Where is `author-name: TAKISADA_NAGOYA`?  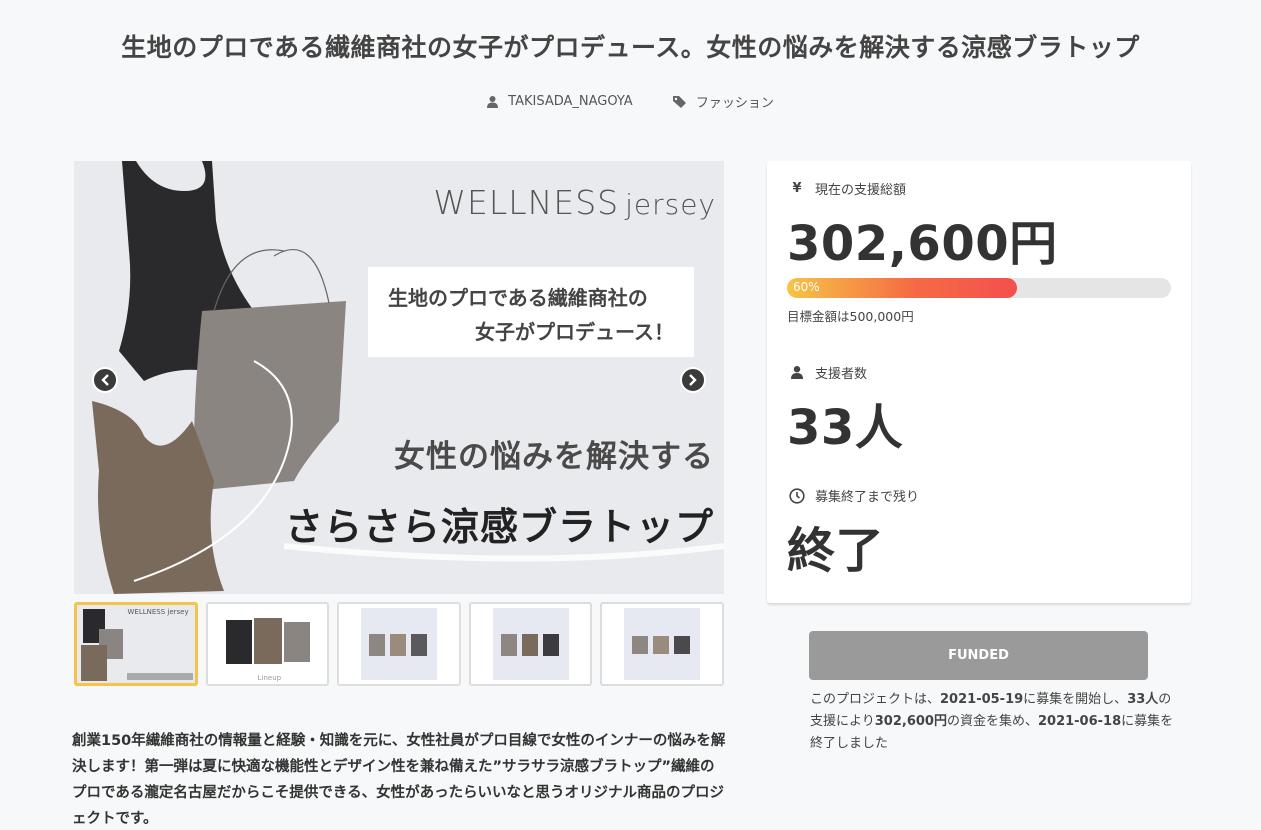 author-name: TAKISADA_NAGOYA is located at coordinates (570, 101).